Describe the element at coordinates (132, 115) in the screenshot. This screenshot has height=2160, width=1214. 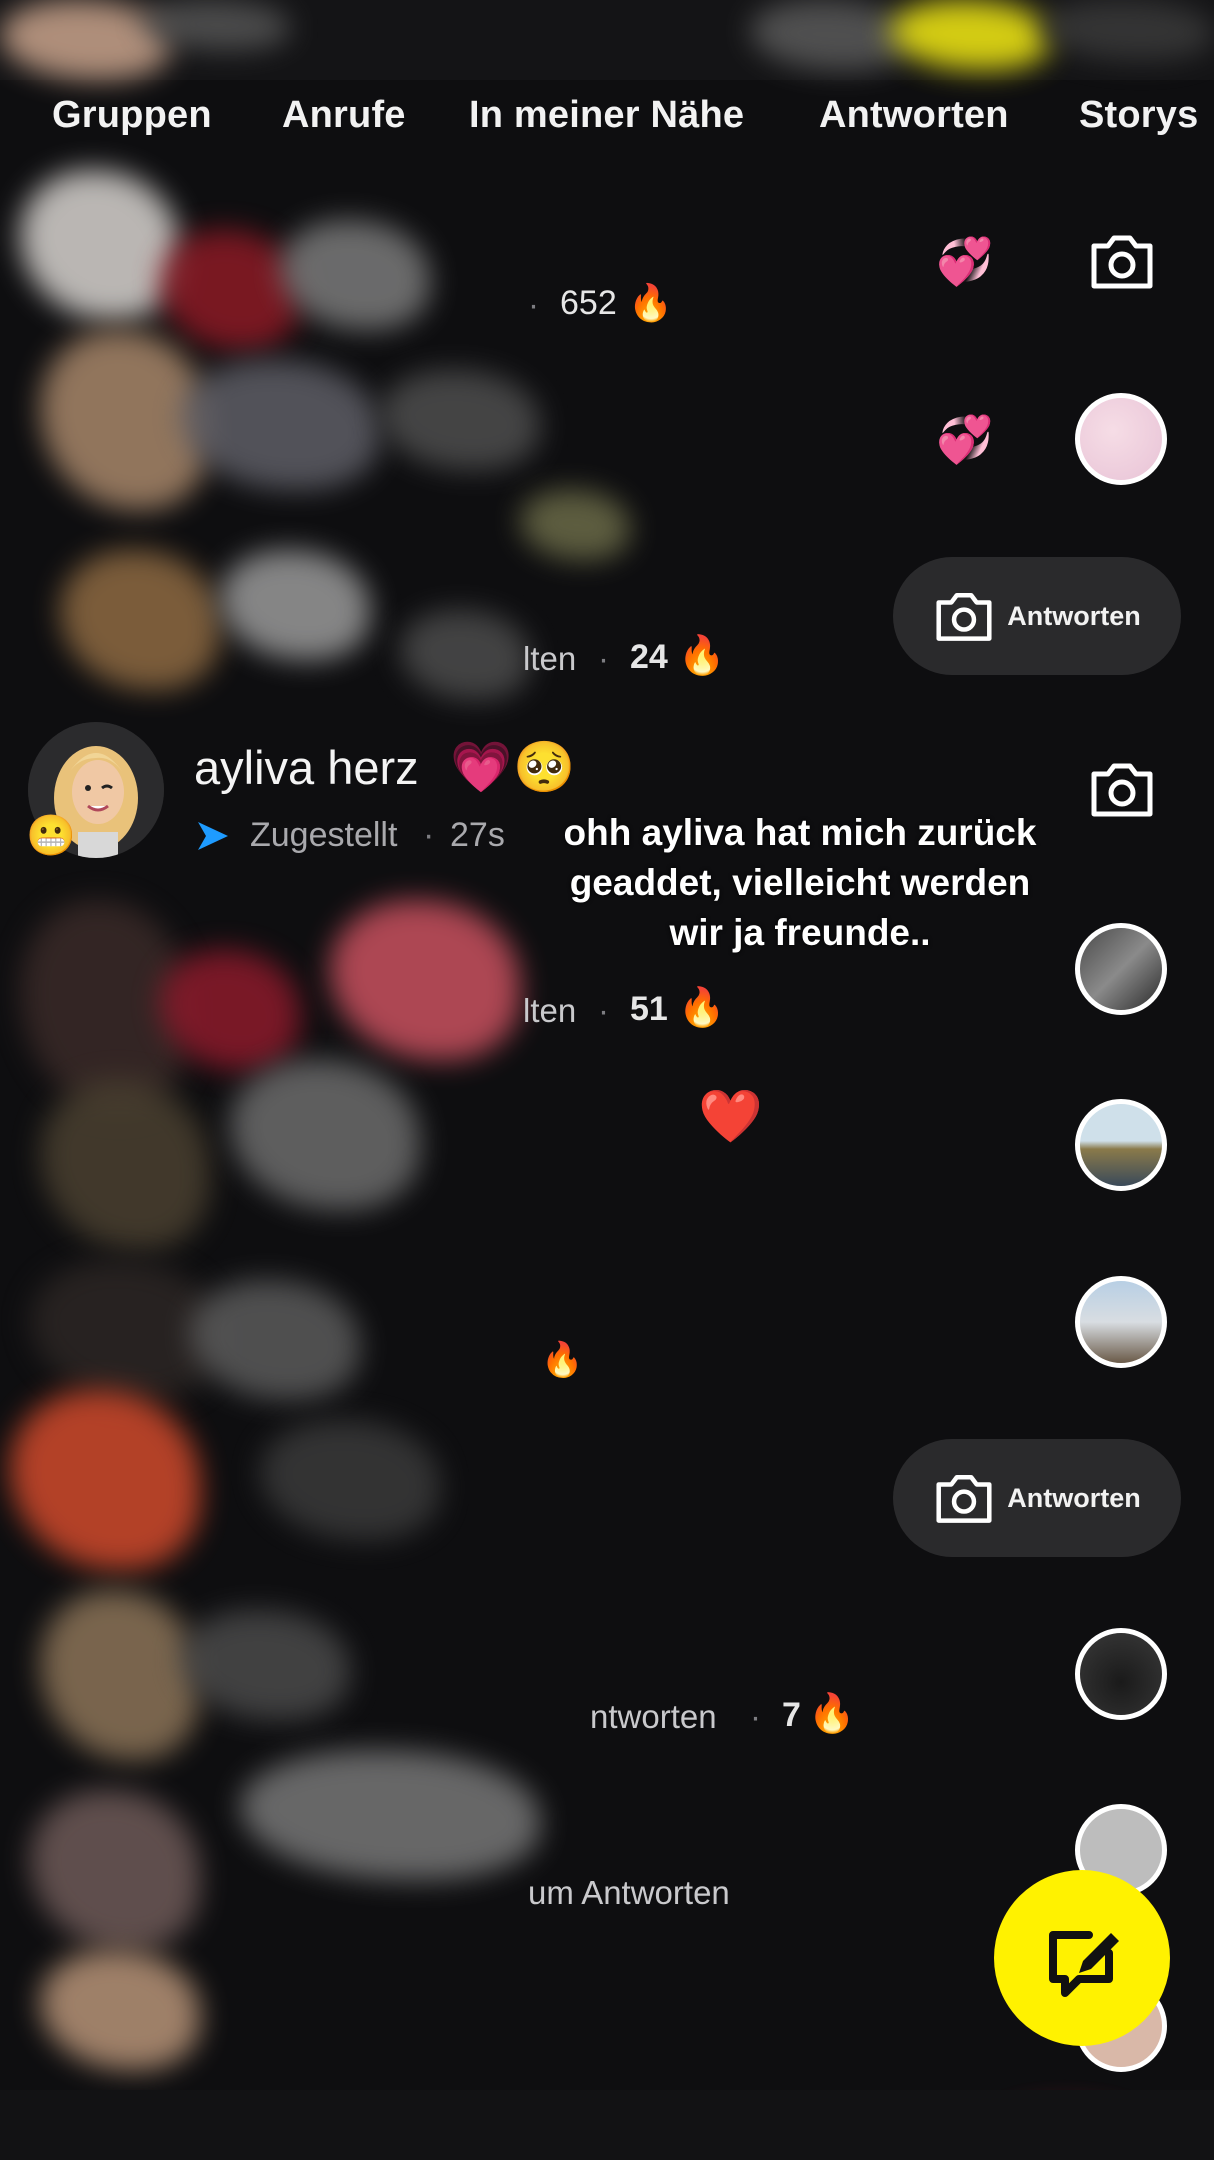
I see `tab-gruppen: Gruppen` at that location.